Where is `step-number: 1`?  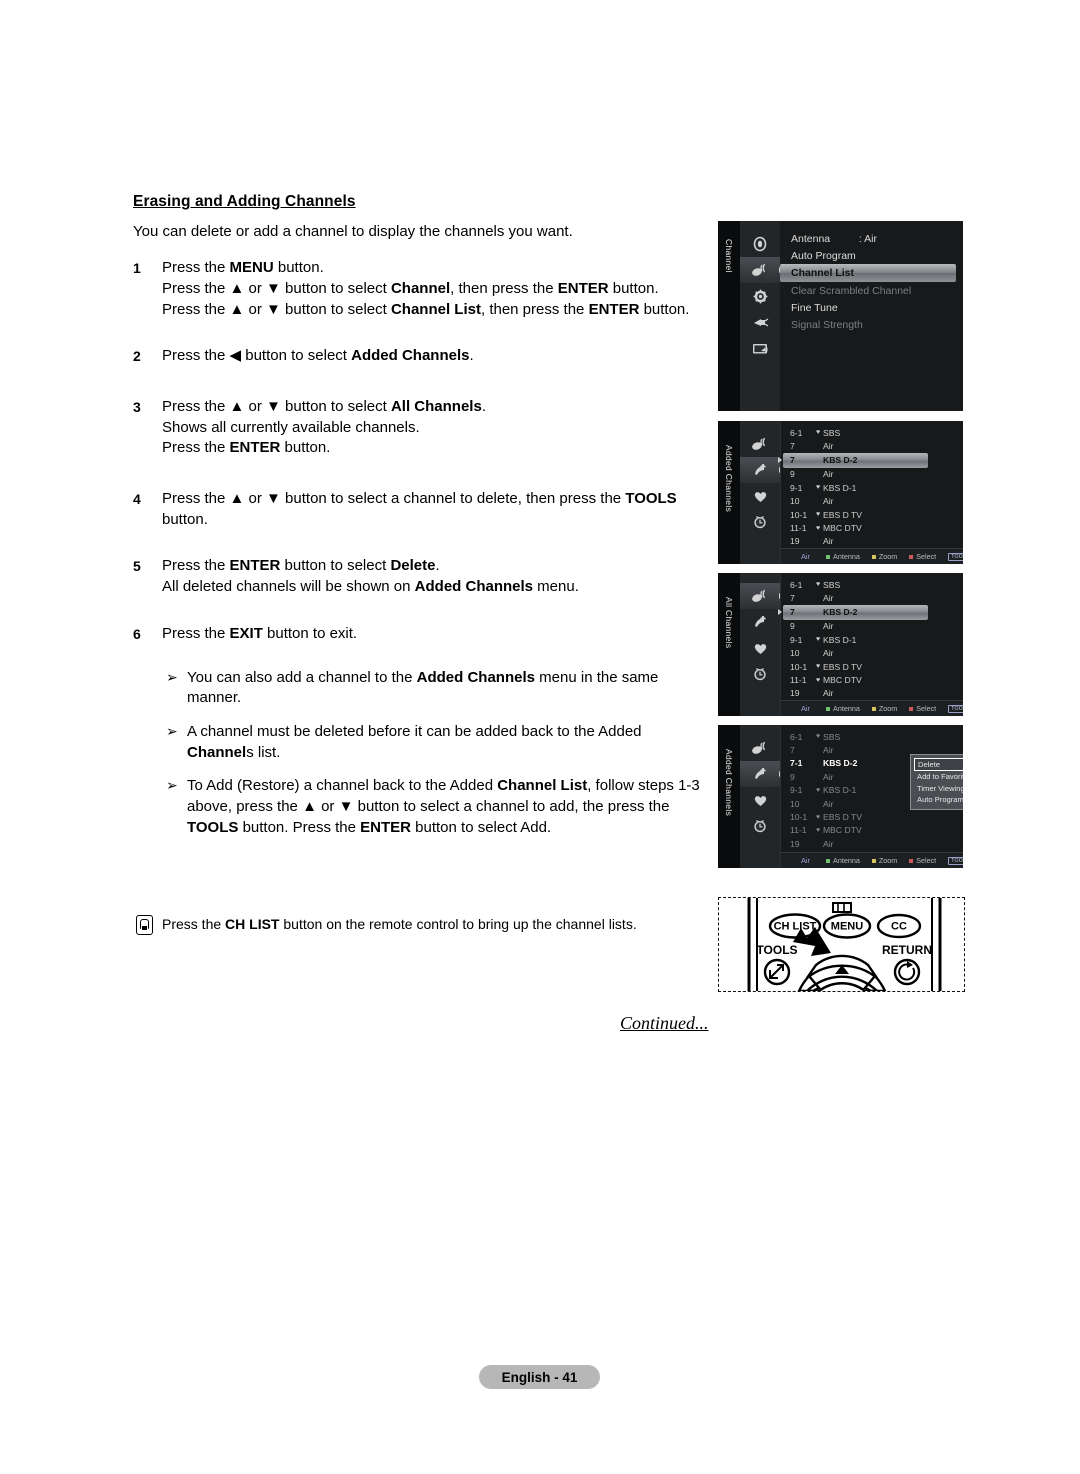
step-number: 1 is located at coordinates (137, 268).